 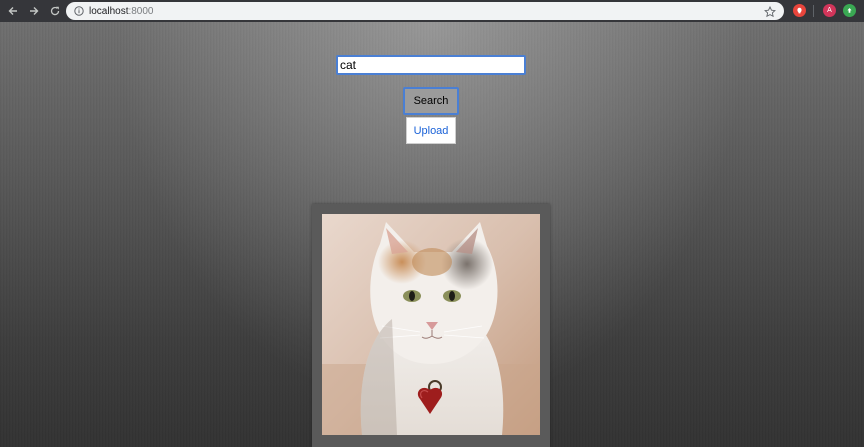 I want to click on info-icon, so click(x=79, y=11).